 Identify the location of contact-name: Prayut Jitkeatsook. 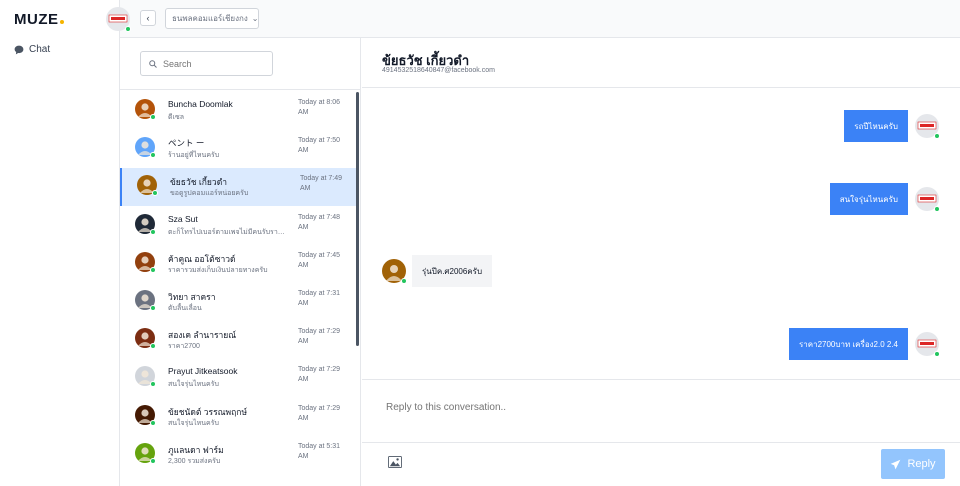
(203, 371).